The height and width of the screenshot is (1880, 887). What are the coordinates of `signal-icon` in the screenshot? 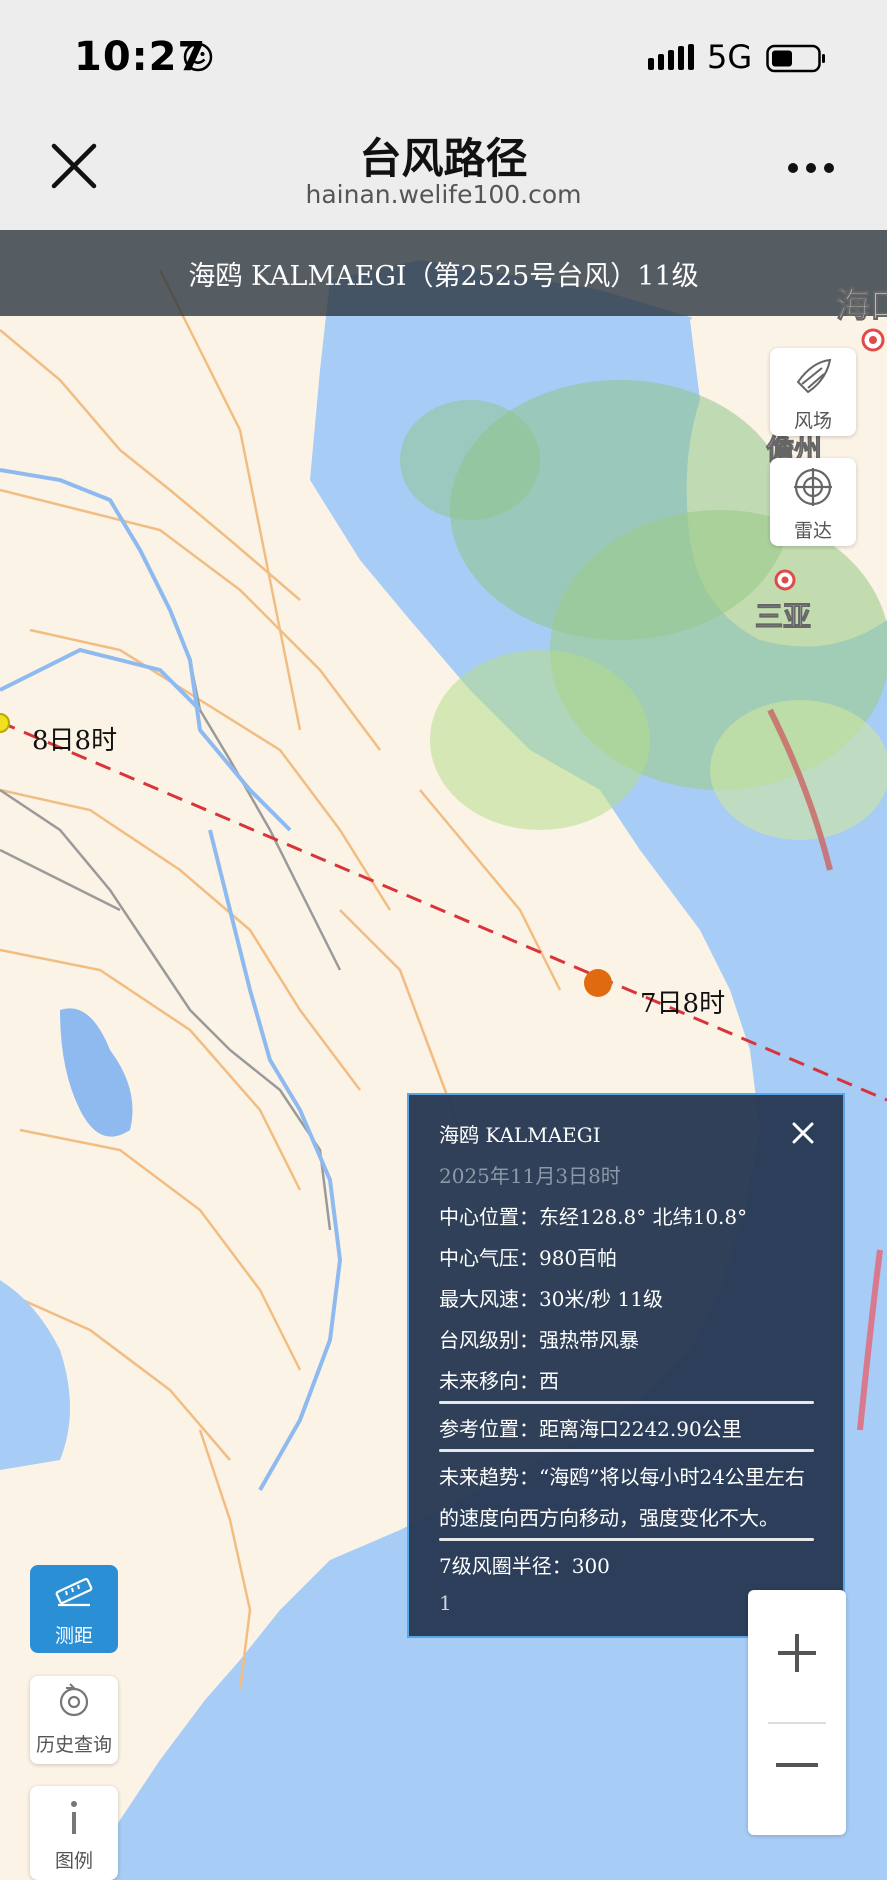 It's located at (671, 57).